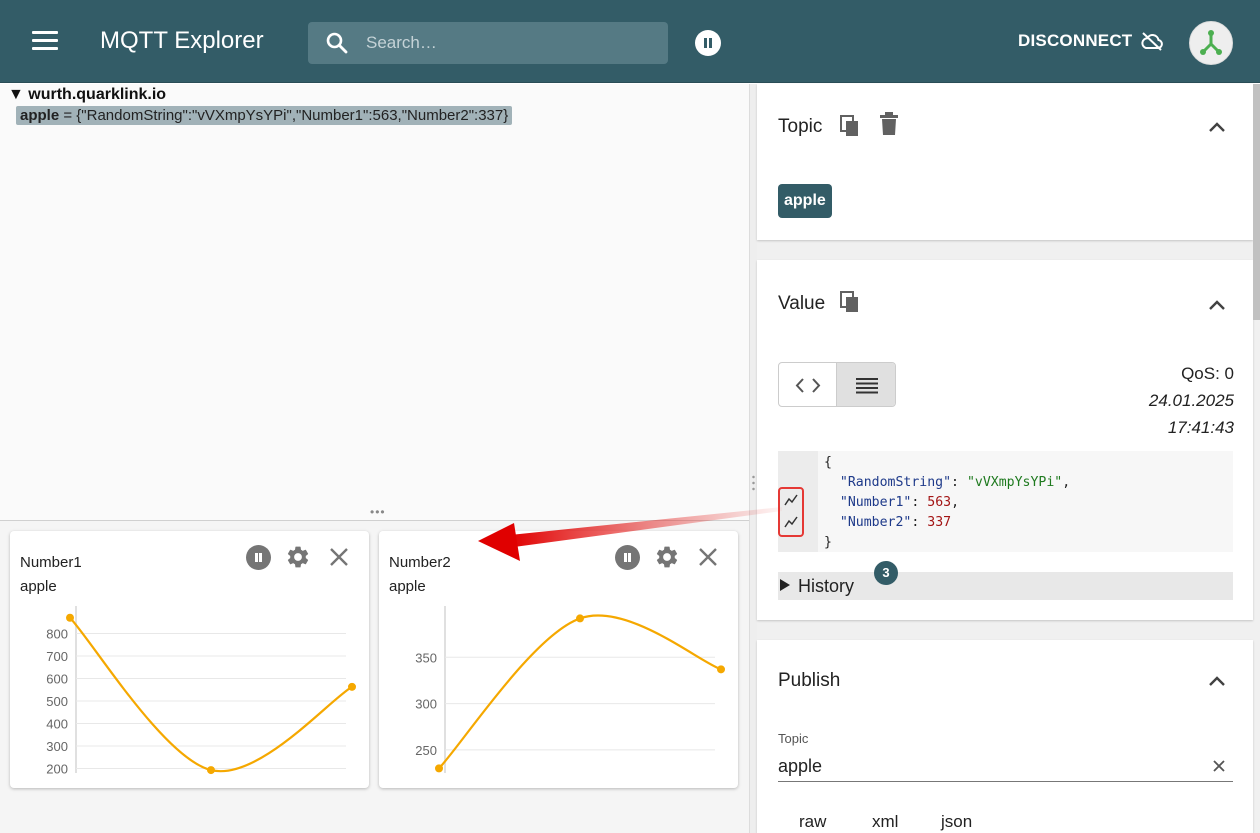 The width and height of the screenshot is (1260, 833). What do you see at coordinates (1005, 767) in the screenshot?
I see `publish-topic-input` at bounding box center [1005, 767].